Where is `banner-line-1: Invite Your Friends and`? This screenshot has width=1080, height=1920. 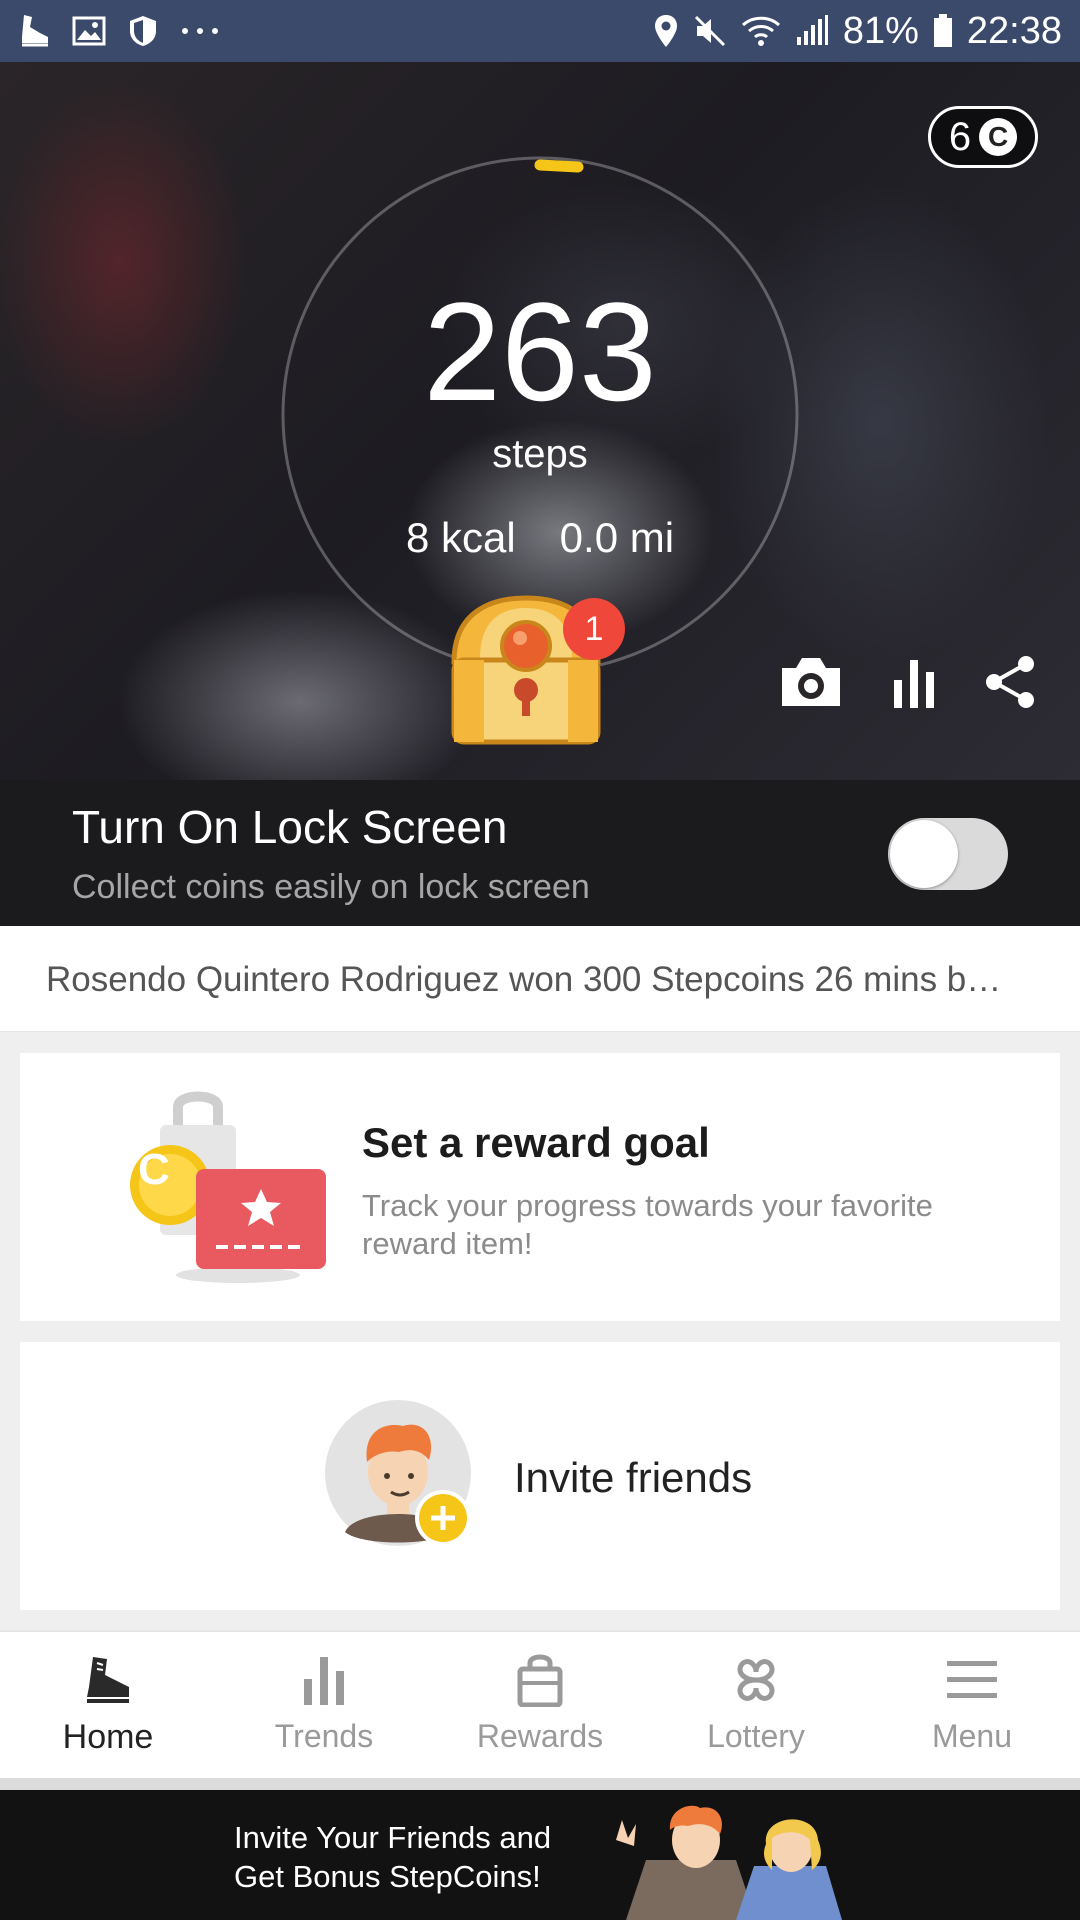 banner-line-1: Invite Your Friends and is located at coordinates (393, 1837).